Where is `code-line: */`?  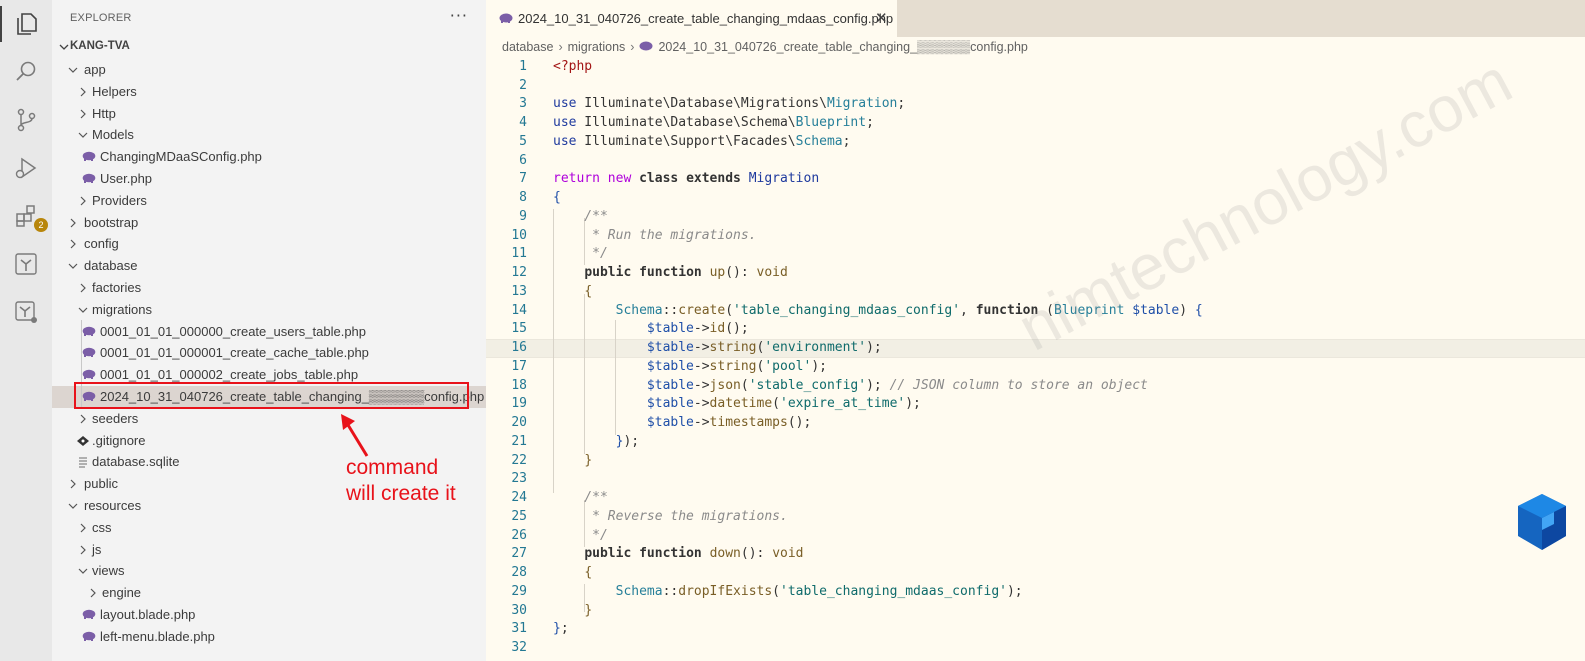 code-line: */ is located at coordinates (580, 253).